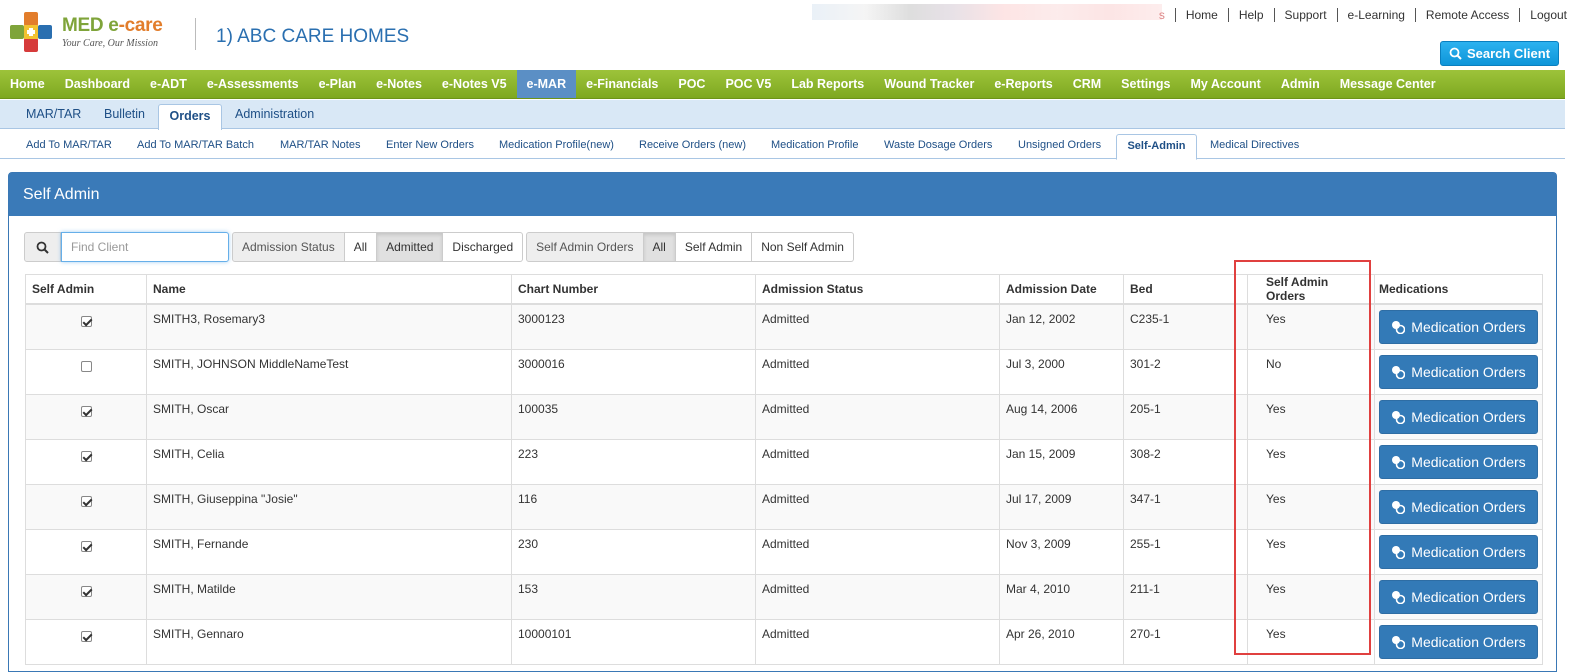  What do you see at coordinates (556, 145) in the screenshot?
I see `orders-tab-medication-profile-new: Medication Profile(new)` at bounding box center [556, 145].